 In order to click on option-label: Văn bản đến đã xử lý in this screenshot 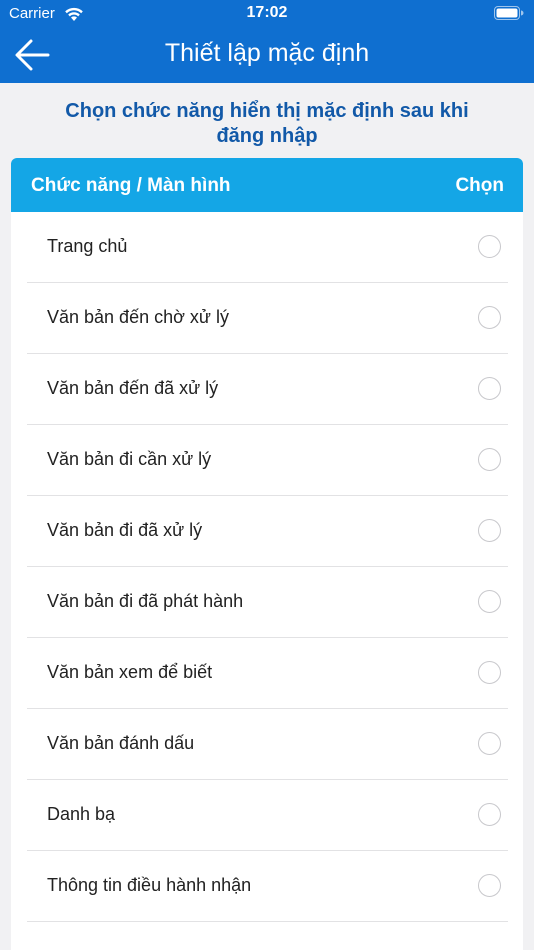, I will do `click(133, 388)`.